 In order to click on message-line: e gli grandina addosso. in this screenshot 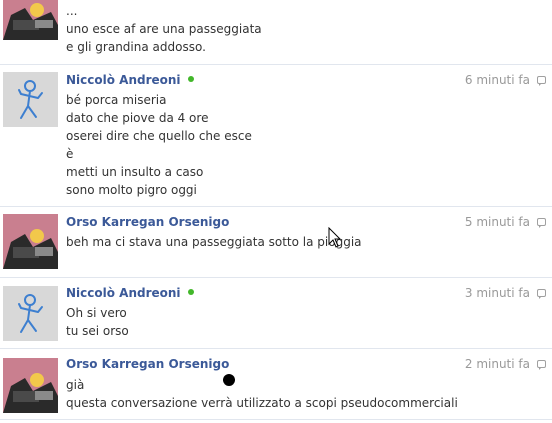, I will do `click(136, 47)`.